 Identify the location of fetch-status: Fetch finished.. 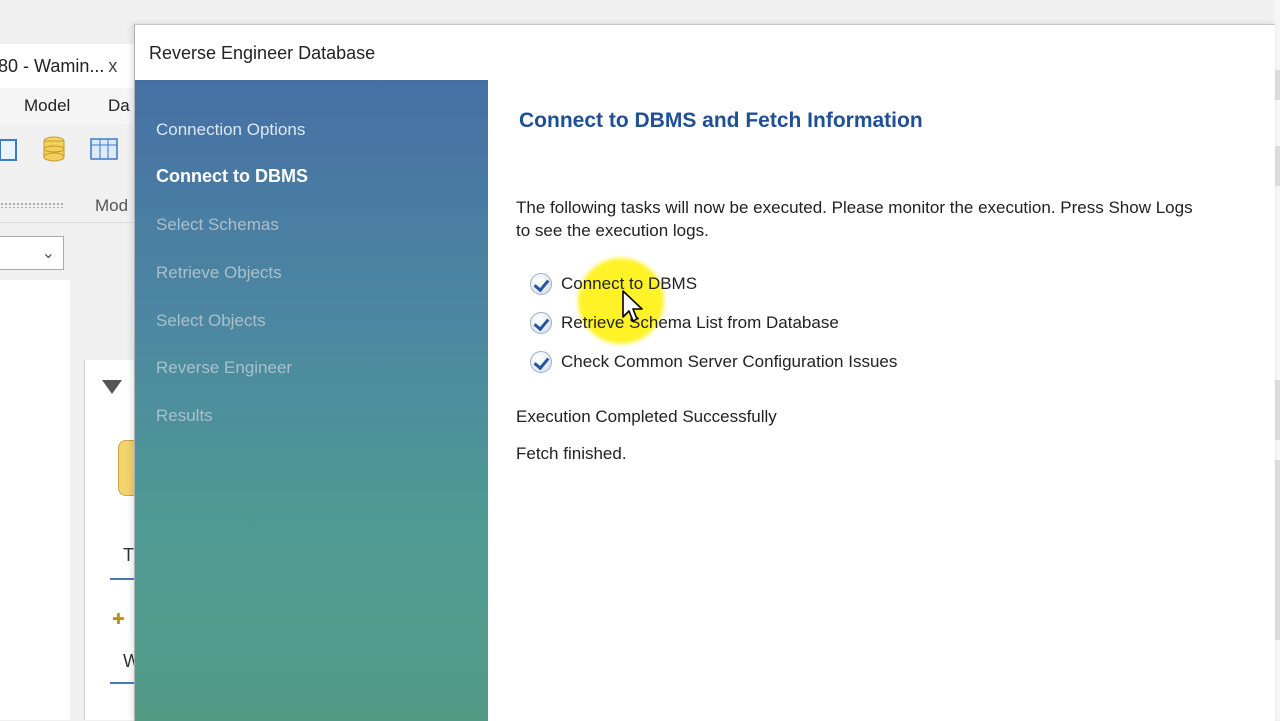
(571, 453).